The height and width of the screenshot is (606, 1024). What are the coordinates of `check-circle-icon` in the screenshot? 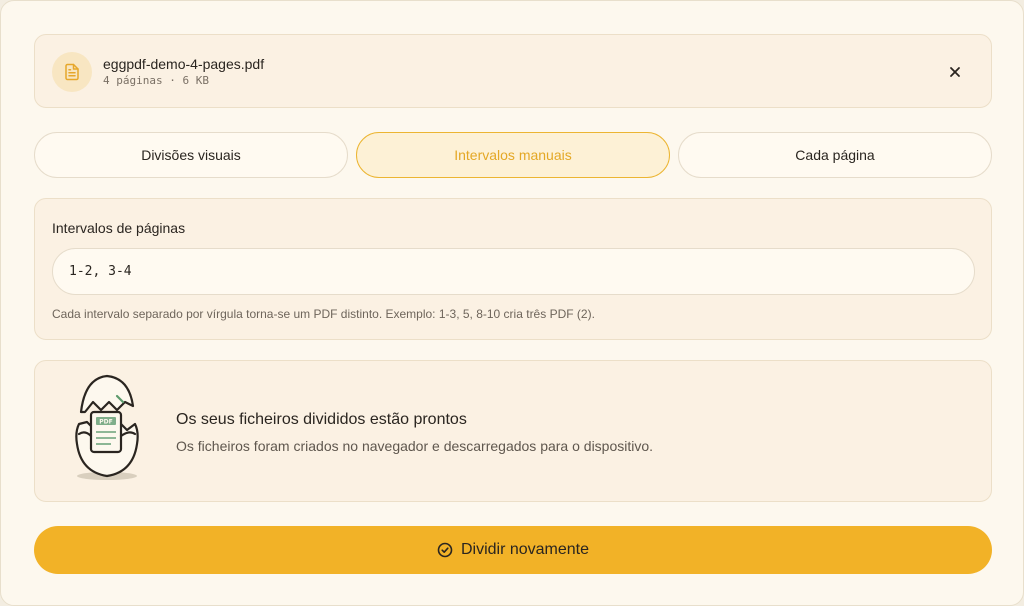 It's located at (445, 550).